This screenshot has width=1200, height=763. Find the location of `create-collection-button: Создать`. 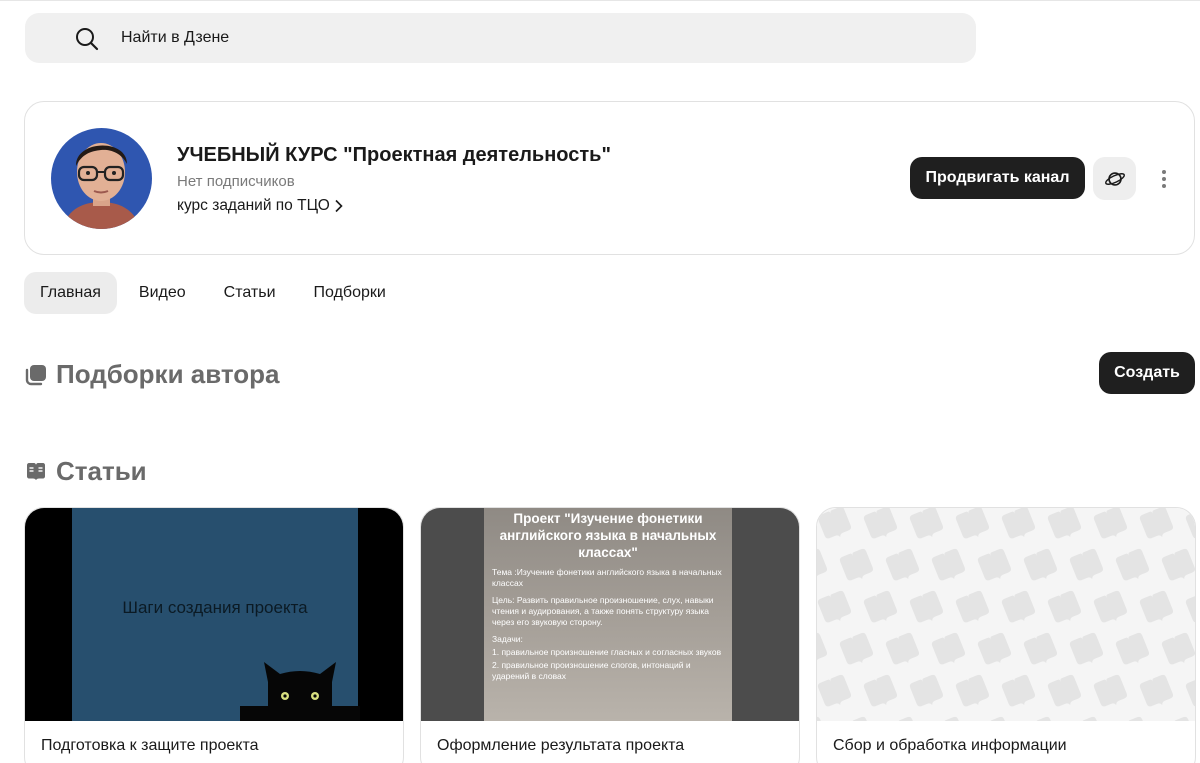

create-collection-button: Создать is located at coordinates (1147, 373).